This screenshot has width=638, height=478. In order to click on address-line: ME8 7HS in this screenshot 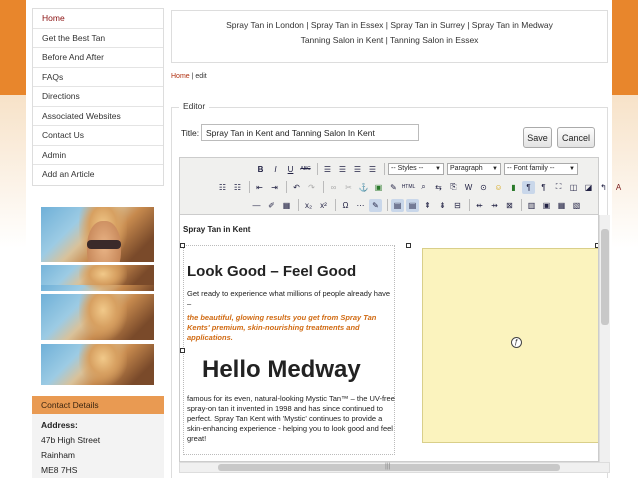, I will do `click(59, 470)`.